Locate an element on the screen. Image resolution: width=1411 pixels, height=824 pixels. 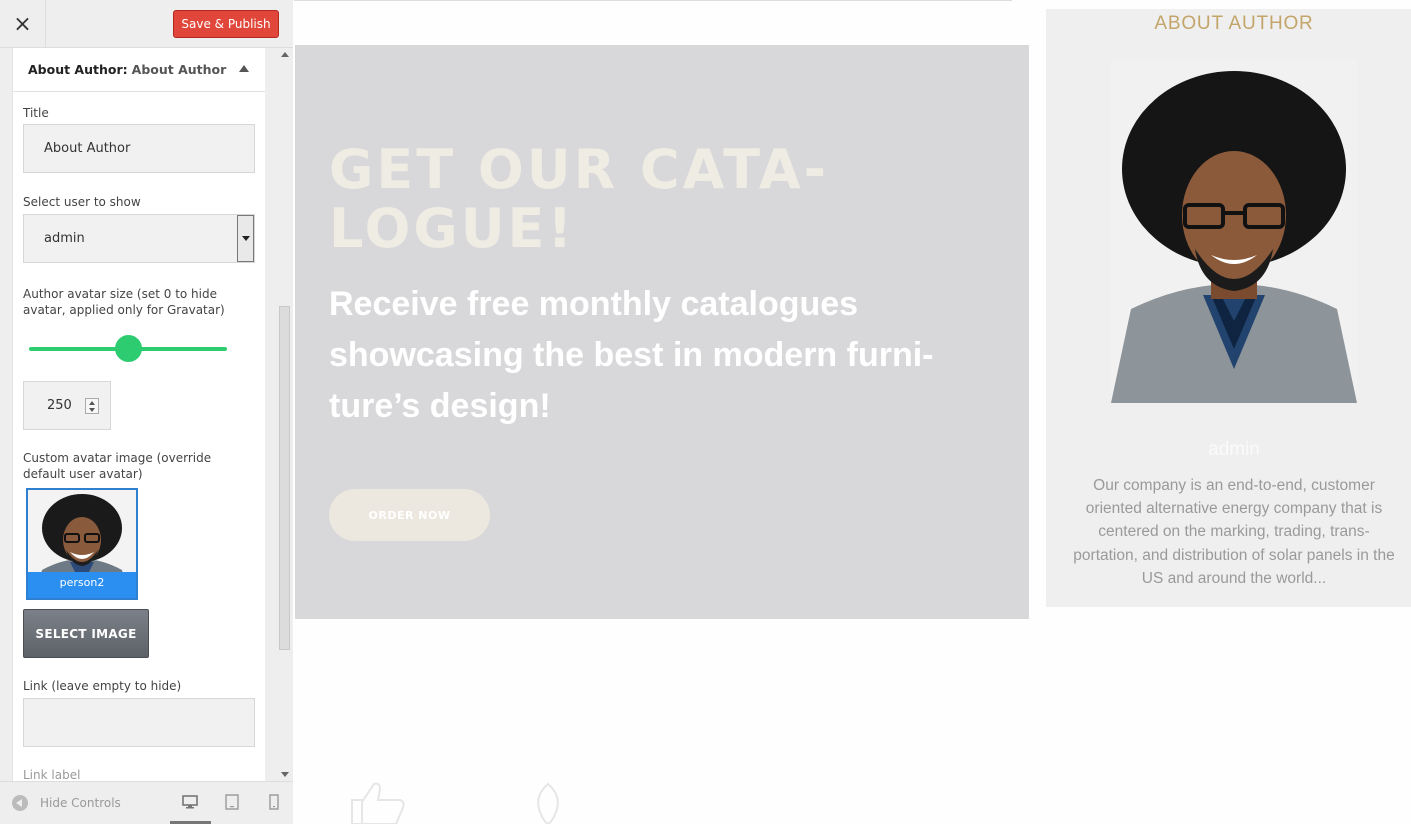
widget-header-title: About Author: is located at coordinates (78, 69).